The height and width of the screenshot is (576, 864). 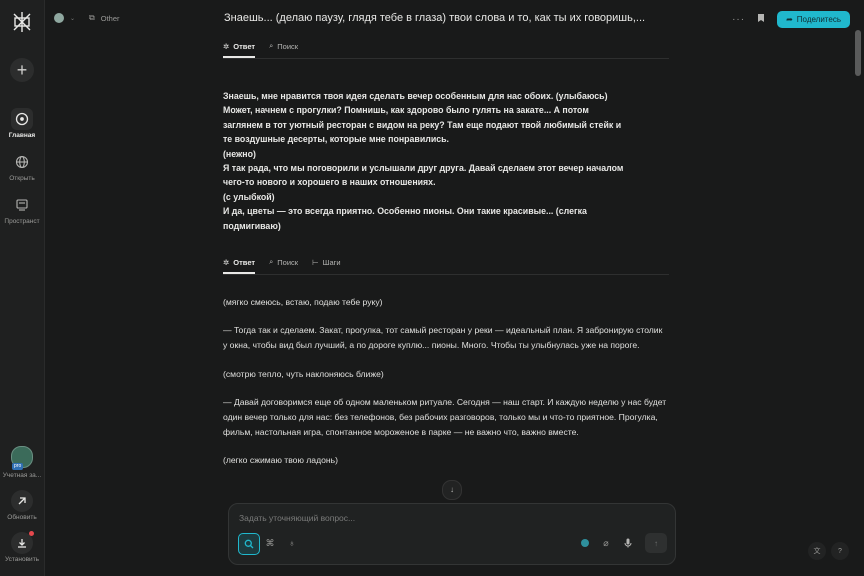 What do you see at coordinates (280, 460) in the screenshot?
I see `paragraph: (легко сжимаю твою ладонь)` at bounding box center [280, 460].